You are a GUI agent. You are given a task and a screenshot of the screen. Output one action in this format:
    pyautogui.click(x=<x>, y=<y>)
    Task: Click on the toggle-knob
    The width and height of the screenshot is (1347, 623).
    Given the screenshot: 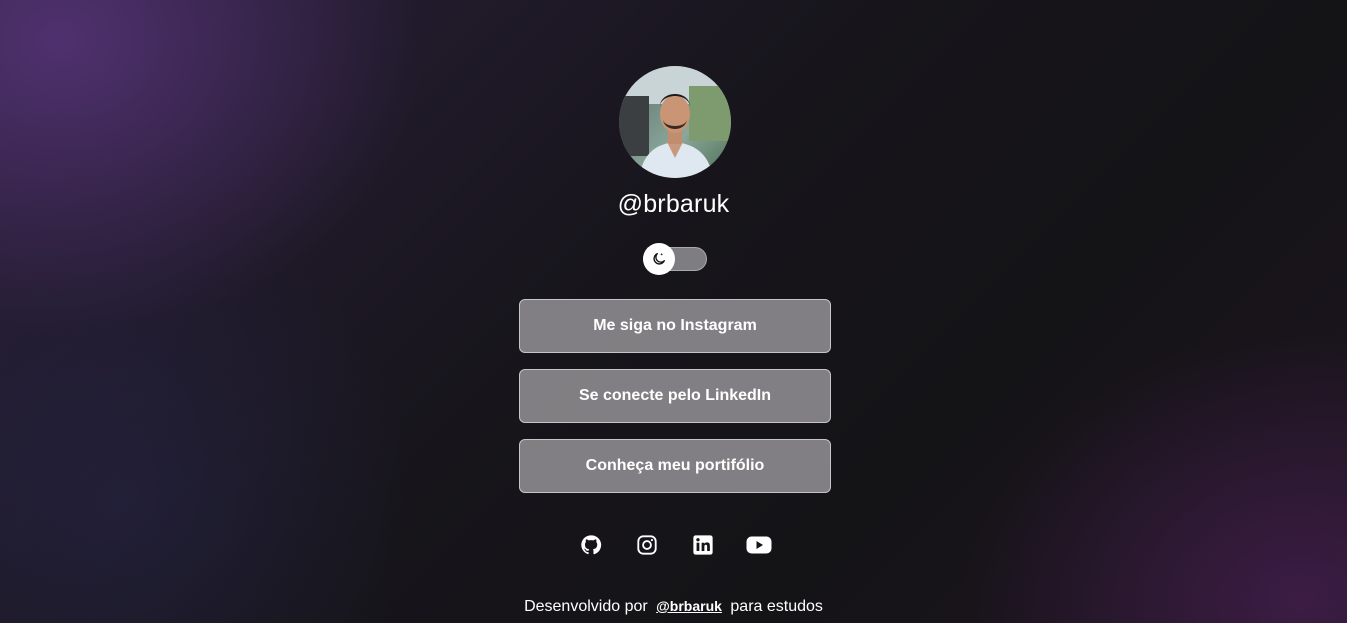 What is the action you would take?
    pyautogui.click(x=659, y=259)
    